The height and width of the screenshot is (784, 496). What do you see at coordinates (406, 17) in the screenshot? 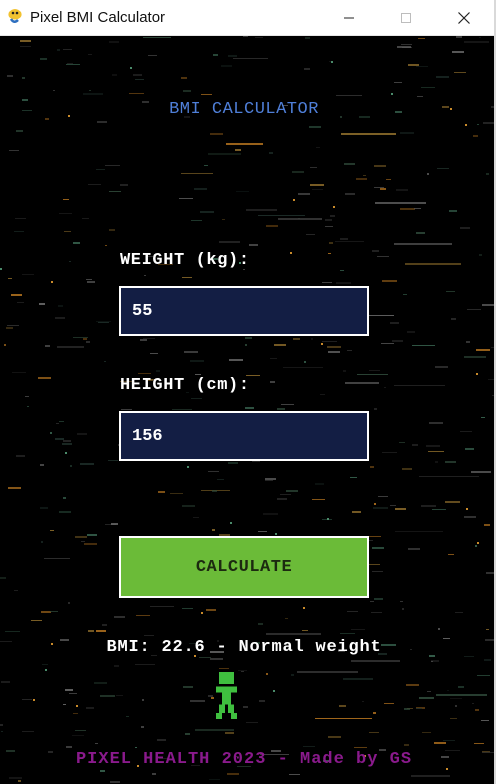
I see `maximize-button` at bounding box center [406, 17].